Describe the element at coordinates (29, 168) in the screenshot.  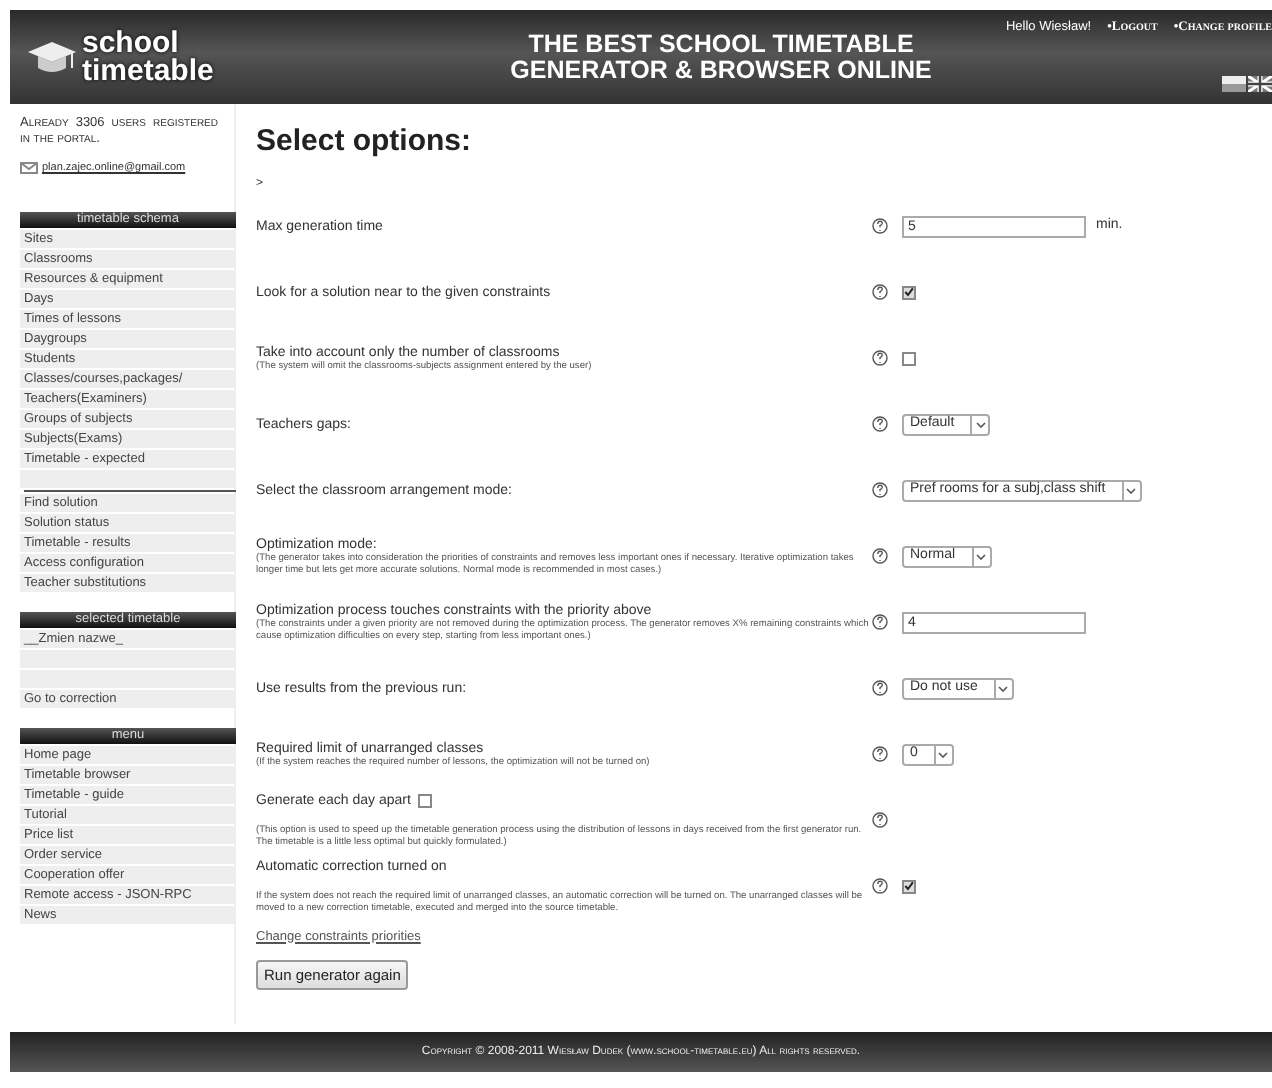
I see `mail-icon` at that location.